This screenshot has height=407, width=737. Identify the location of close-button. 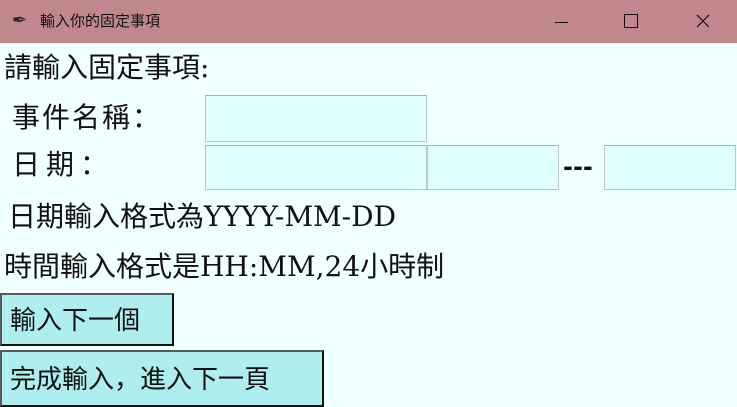
(702, 21).